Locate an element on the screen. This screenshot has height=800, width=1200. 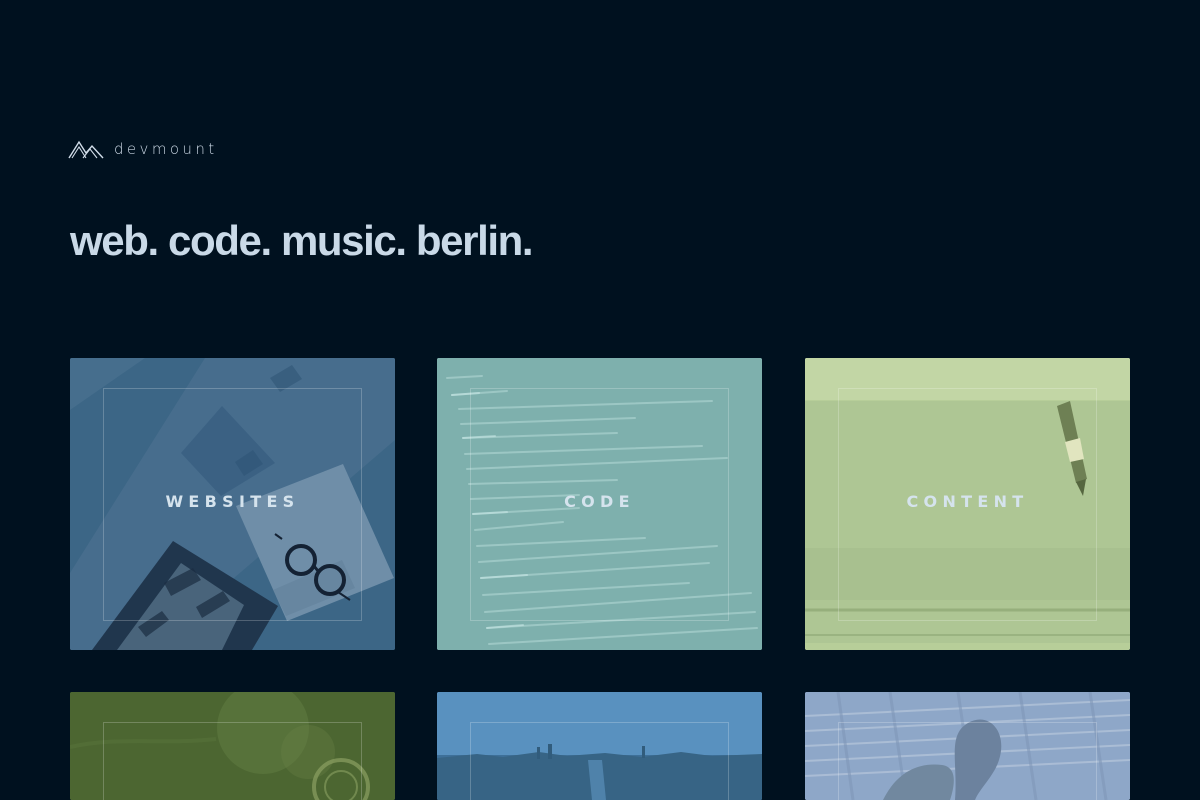
tile-bottom-left is located at coordinates (232, 746).